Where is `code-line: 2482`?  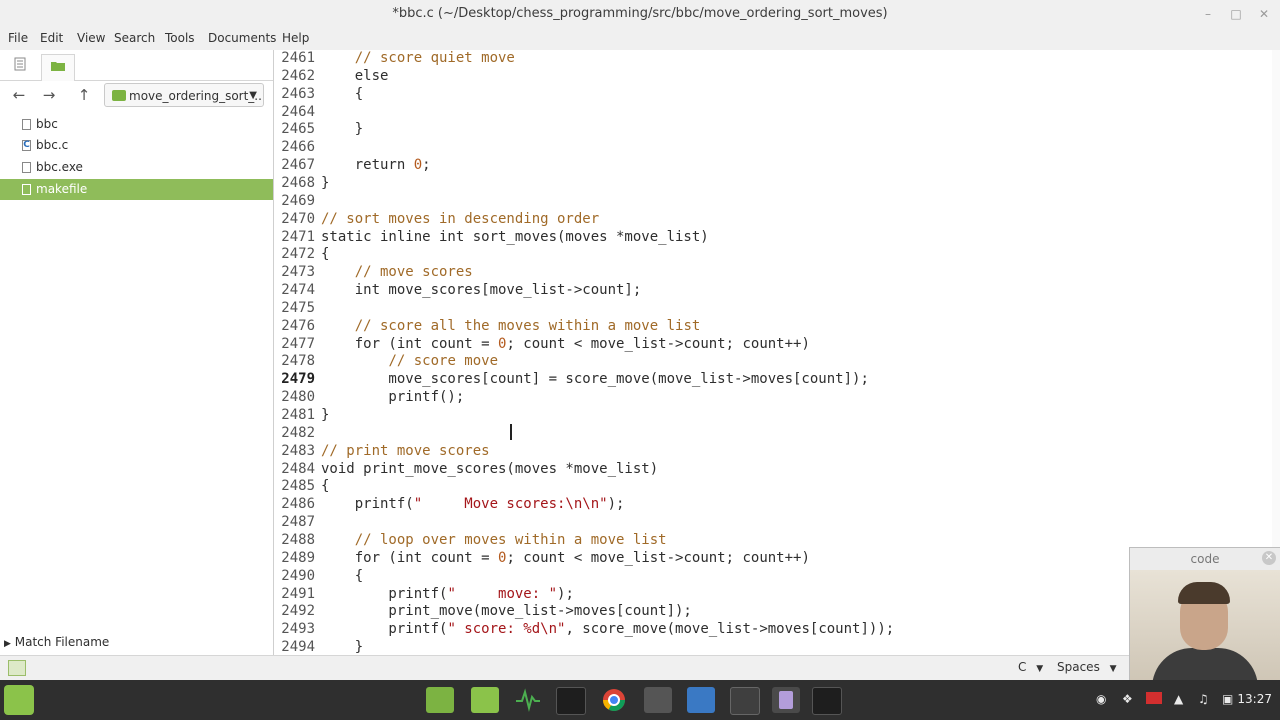 code-line: 2482 is located at coordinates (777, 433).